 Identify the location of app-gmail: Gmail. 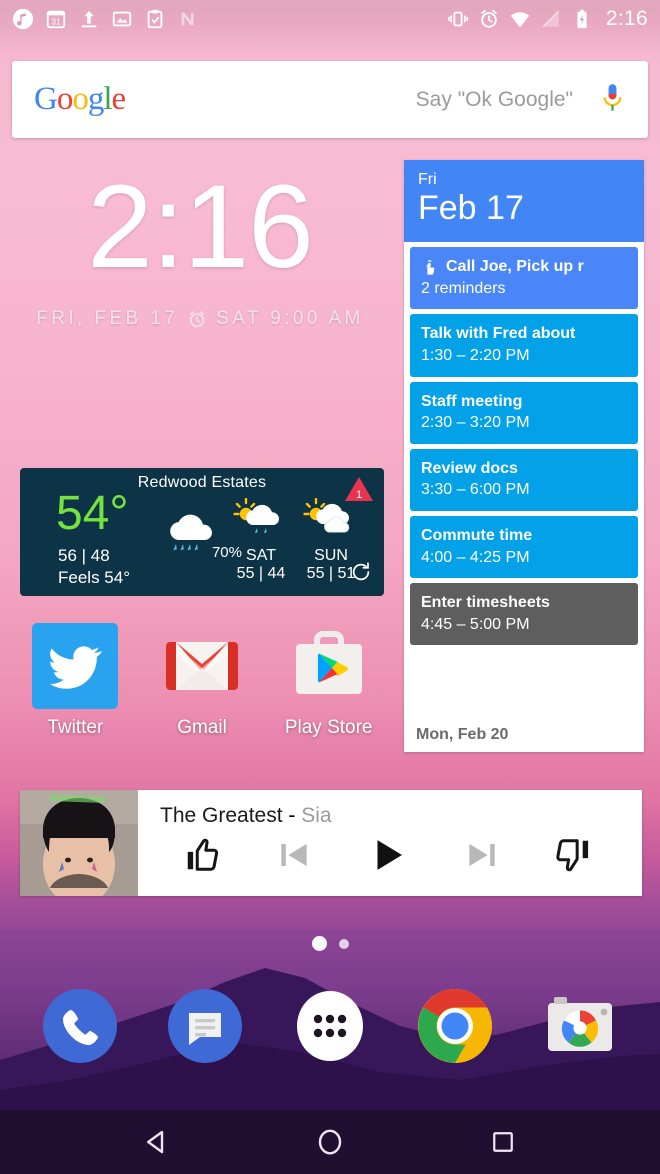
(202, 681).